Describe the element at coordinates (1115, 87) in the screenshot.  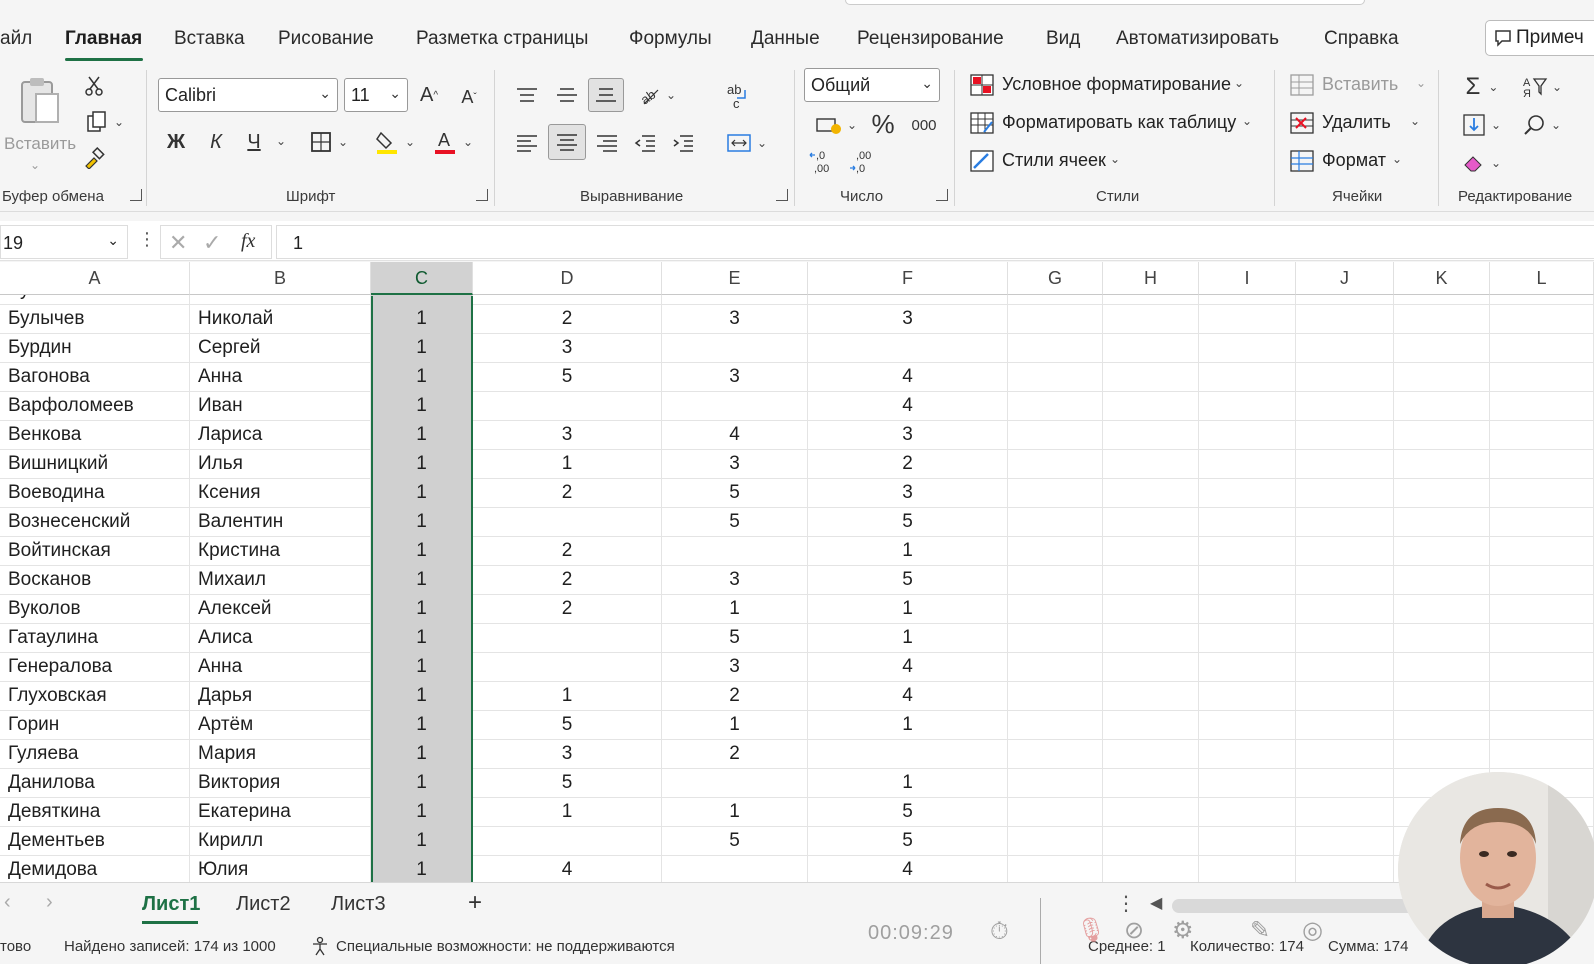
I see `conditional-formatting-button: Условное форматирование ⌄` at that location.